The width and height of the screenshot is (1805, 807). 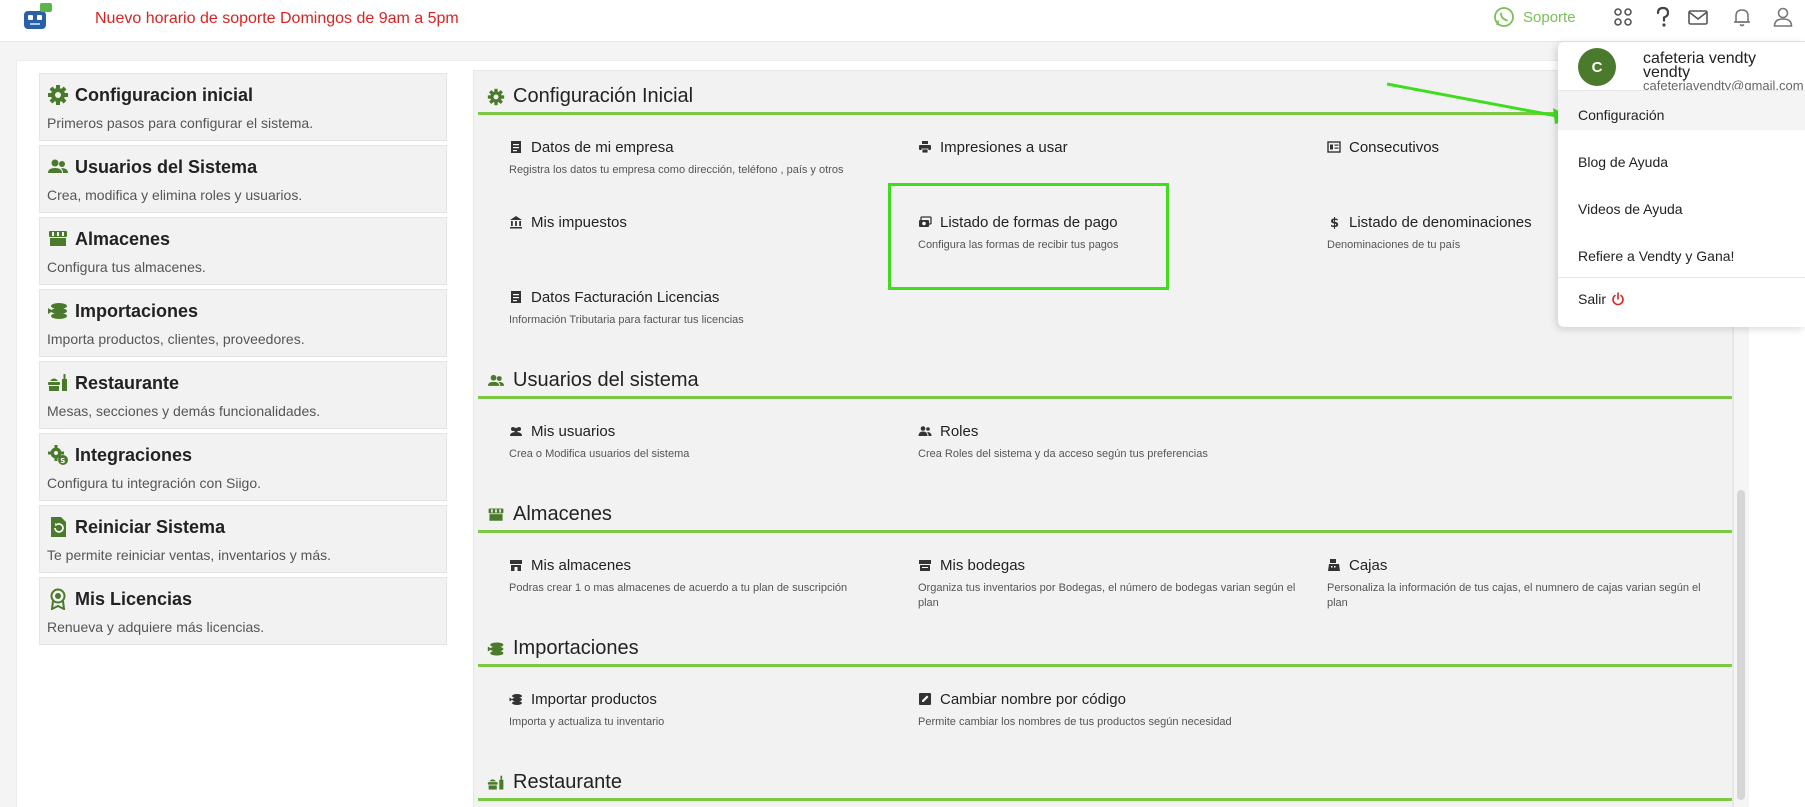 What do you see at coordinates (1723, 66) in the screenshot?
I see `user-name: cafeteria vendty vendty` at bounding box center [1723, 66].